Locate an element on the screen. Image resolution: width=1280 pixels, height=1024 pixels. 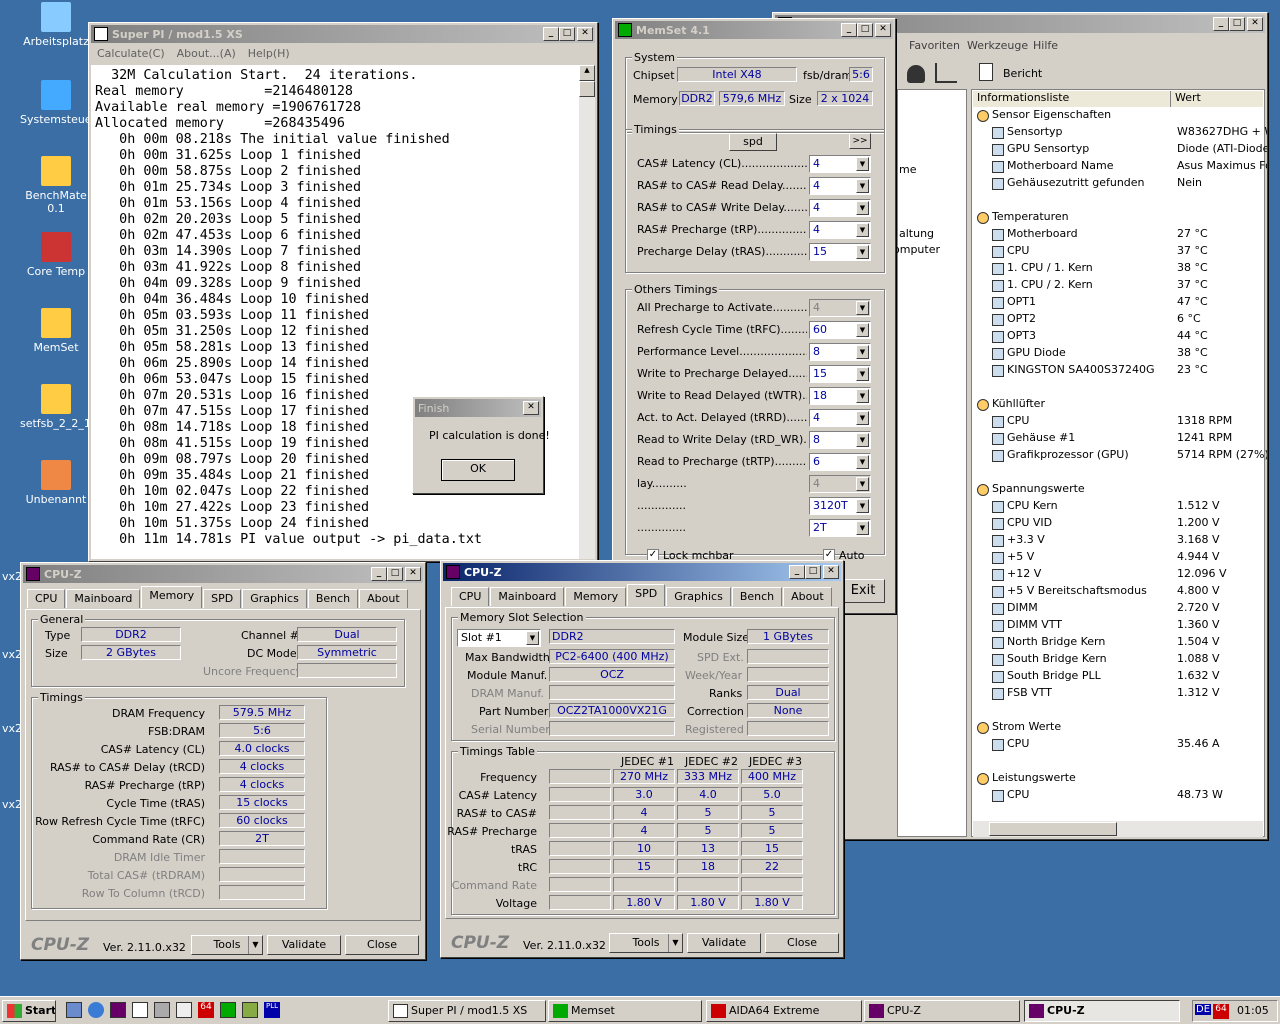
sensor-row: CPU Kern 1.512 V is located at coordinates (1122, 507).